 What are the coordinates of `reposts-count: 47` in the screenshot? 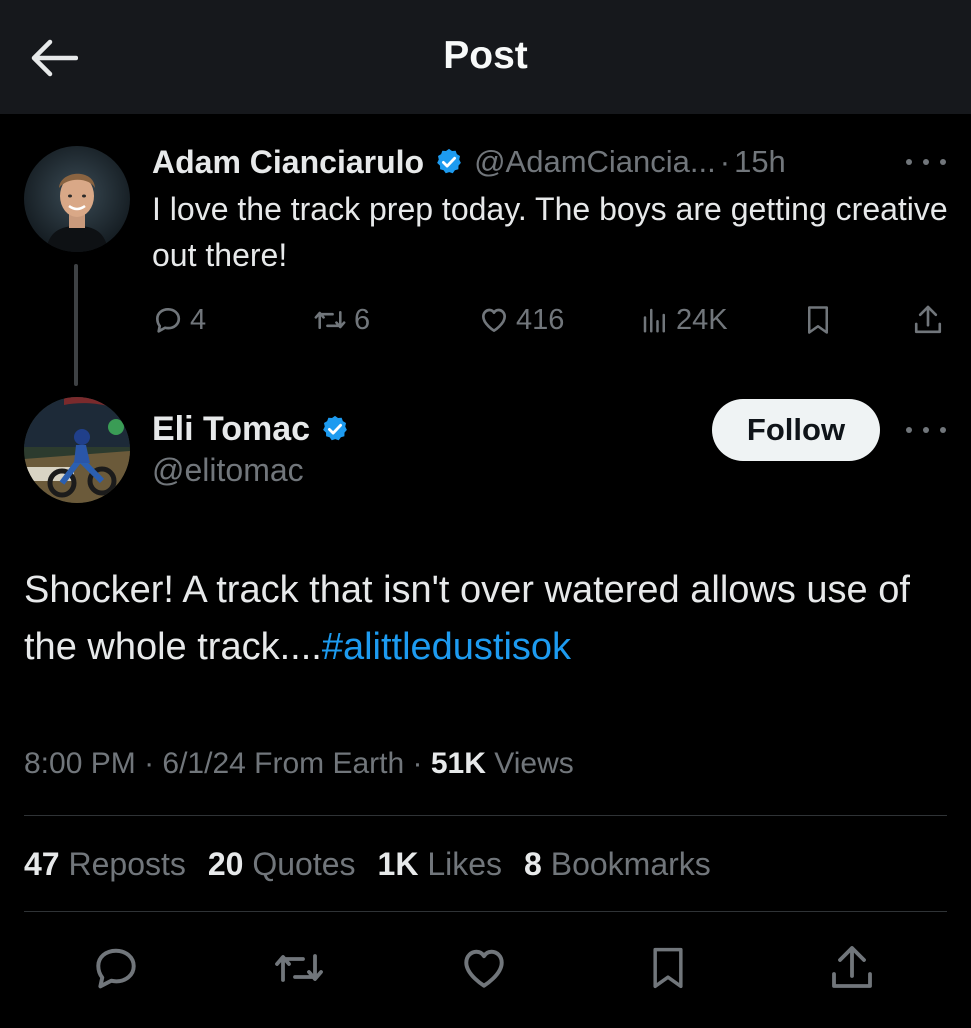 It's located at (42, 863).